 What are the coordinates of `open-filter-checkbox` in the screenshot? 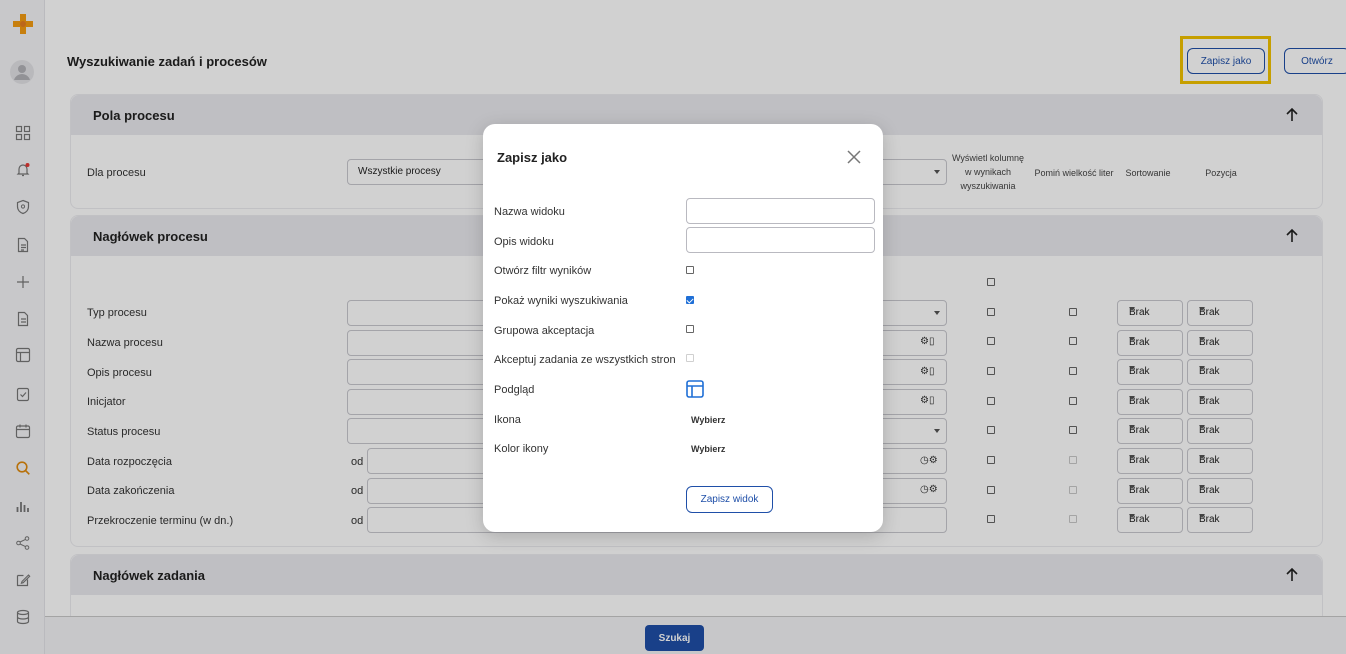 It's located at (690, 270).